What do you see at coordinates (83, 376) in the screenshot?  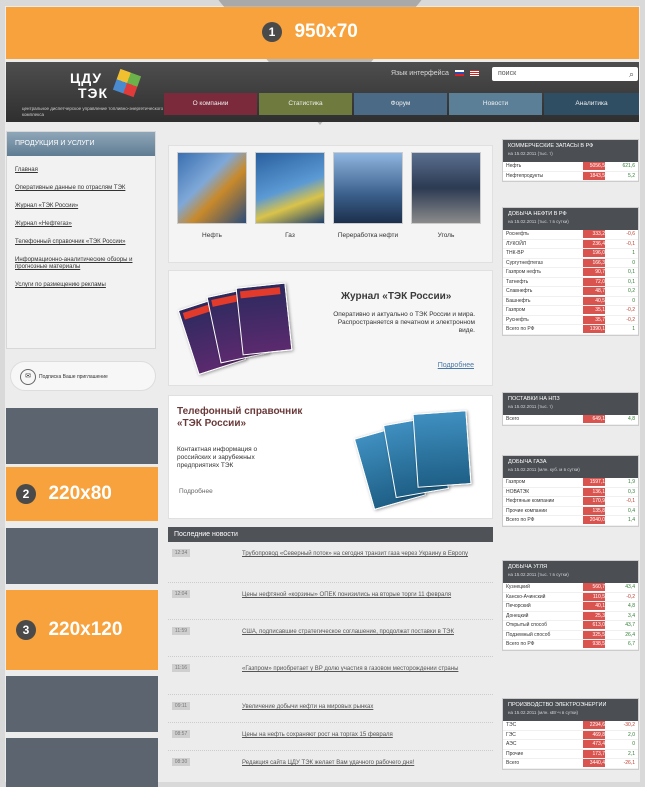 I see `invite-button: ✉ Подписка Ваше приглашение` at bounding box center [83, 376].